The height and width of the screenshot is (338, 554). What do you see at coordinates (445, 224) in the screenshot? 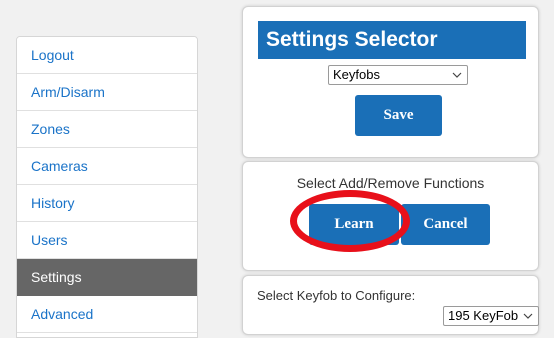
I see `cancel-button: Cancel` at bounding box center [445, 224].